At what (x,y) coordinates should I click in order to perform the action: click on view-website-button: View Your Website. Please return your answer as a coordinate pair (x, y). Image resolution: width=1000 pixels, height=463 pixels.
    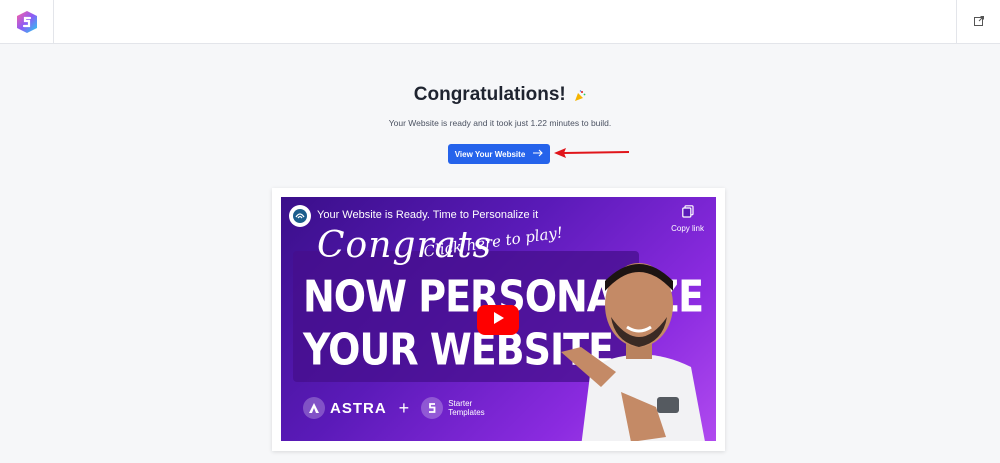
    Looking at the image, I should click on (499, 154).